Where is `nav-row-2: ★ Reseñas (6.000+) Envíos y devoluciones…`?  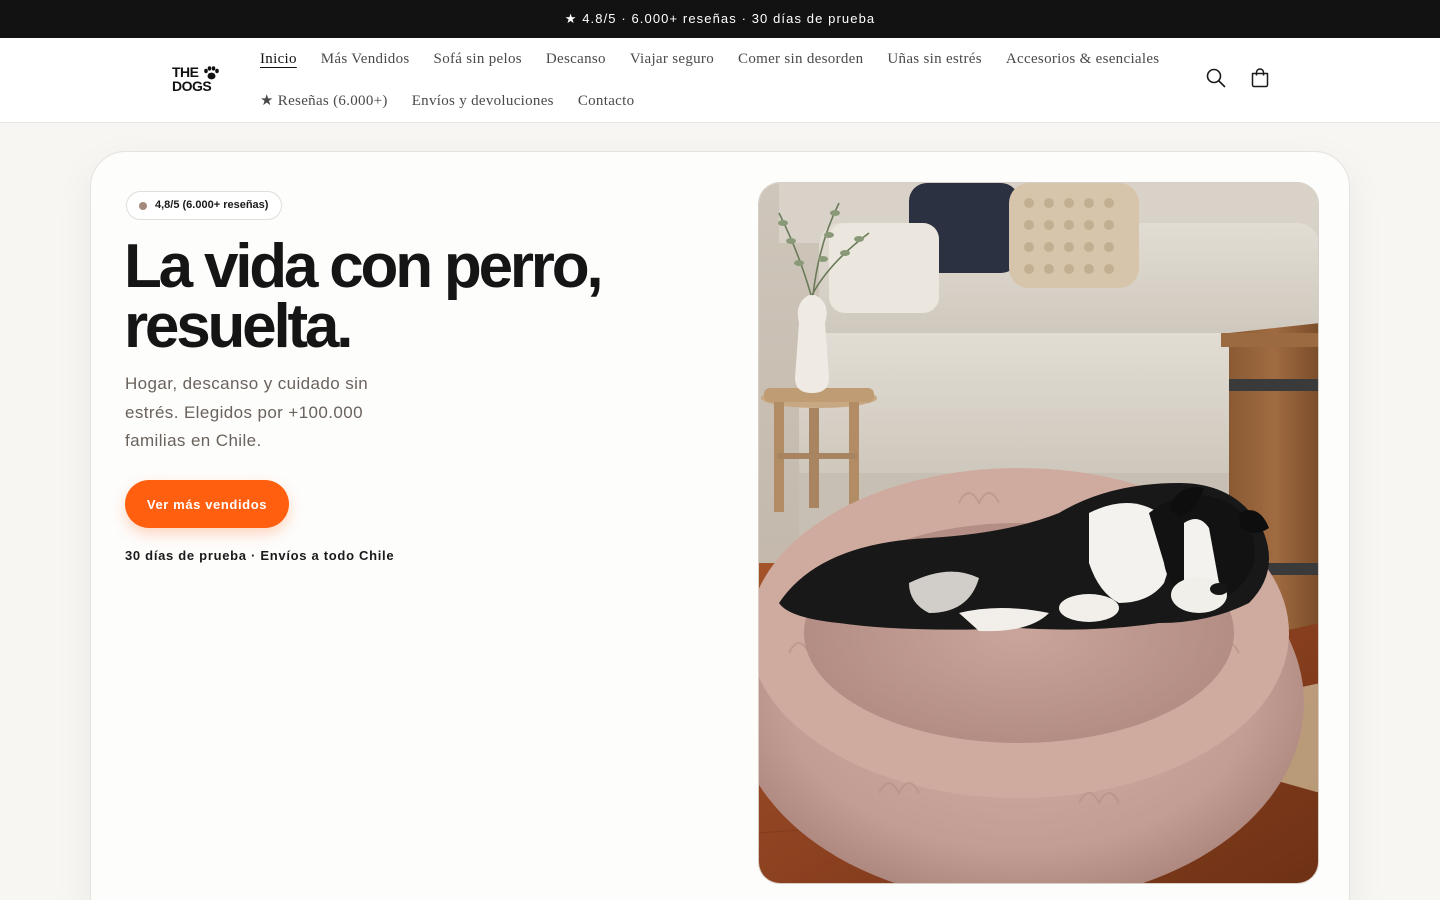 nav-row-2: ★ Reseñas (6.000+) Envíos y devoluciones… is located at coordinates (447, 101).